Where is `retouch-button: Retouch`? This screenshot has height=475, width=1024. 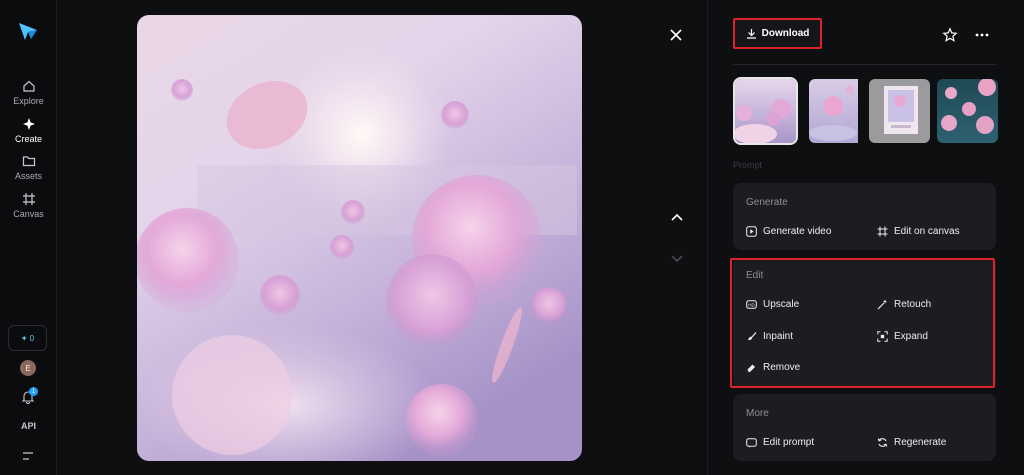 retouch-button: Retouch is located at coordinates (904, 304).